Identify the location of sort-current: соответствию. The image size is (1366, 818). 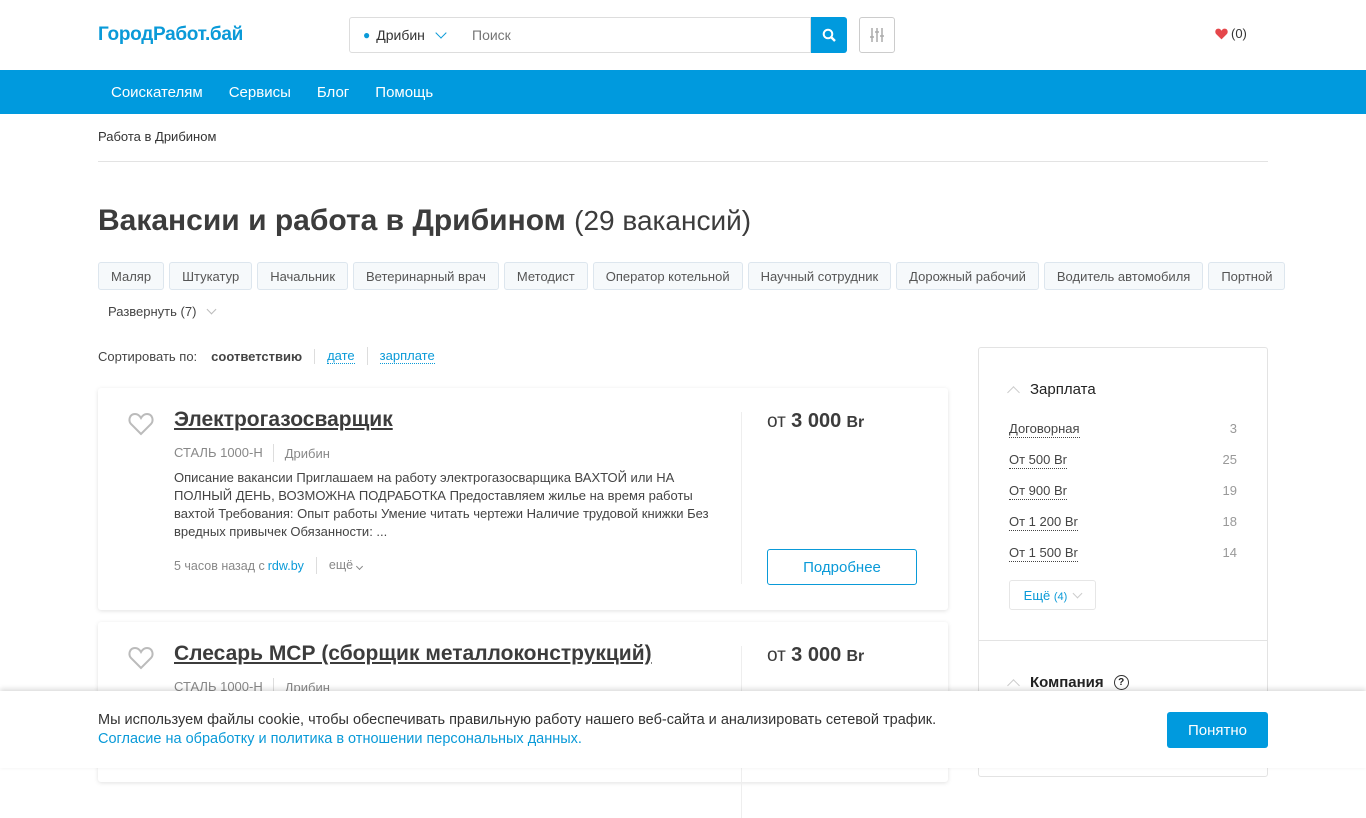
(263, 356).